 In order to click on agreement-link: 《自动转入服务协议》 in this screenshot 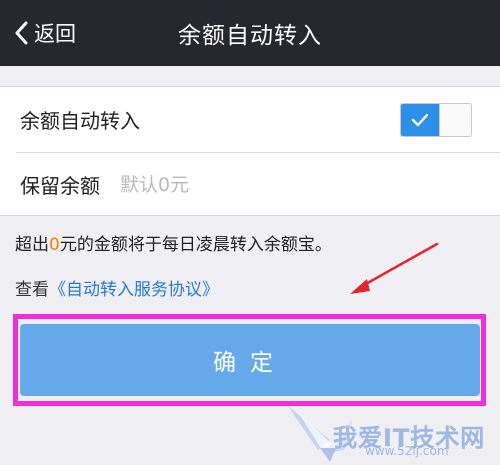, I will do `click(134, 290)`.